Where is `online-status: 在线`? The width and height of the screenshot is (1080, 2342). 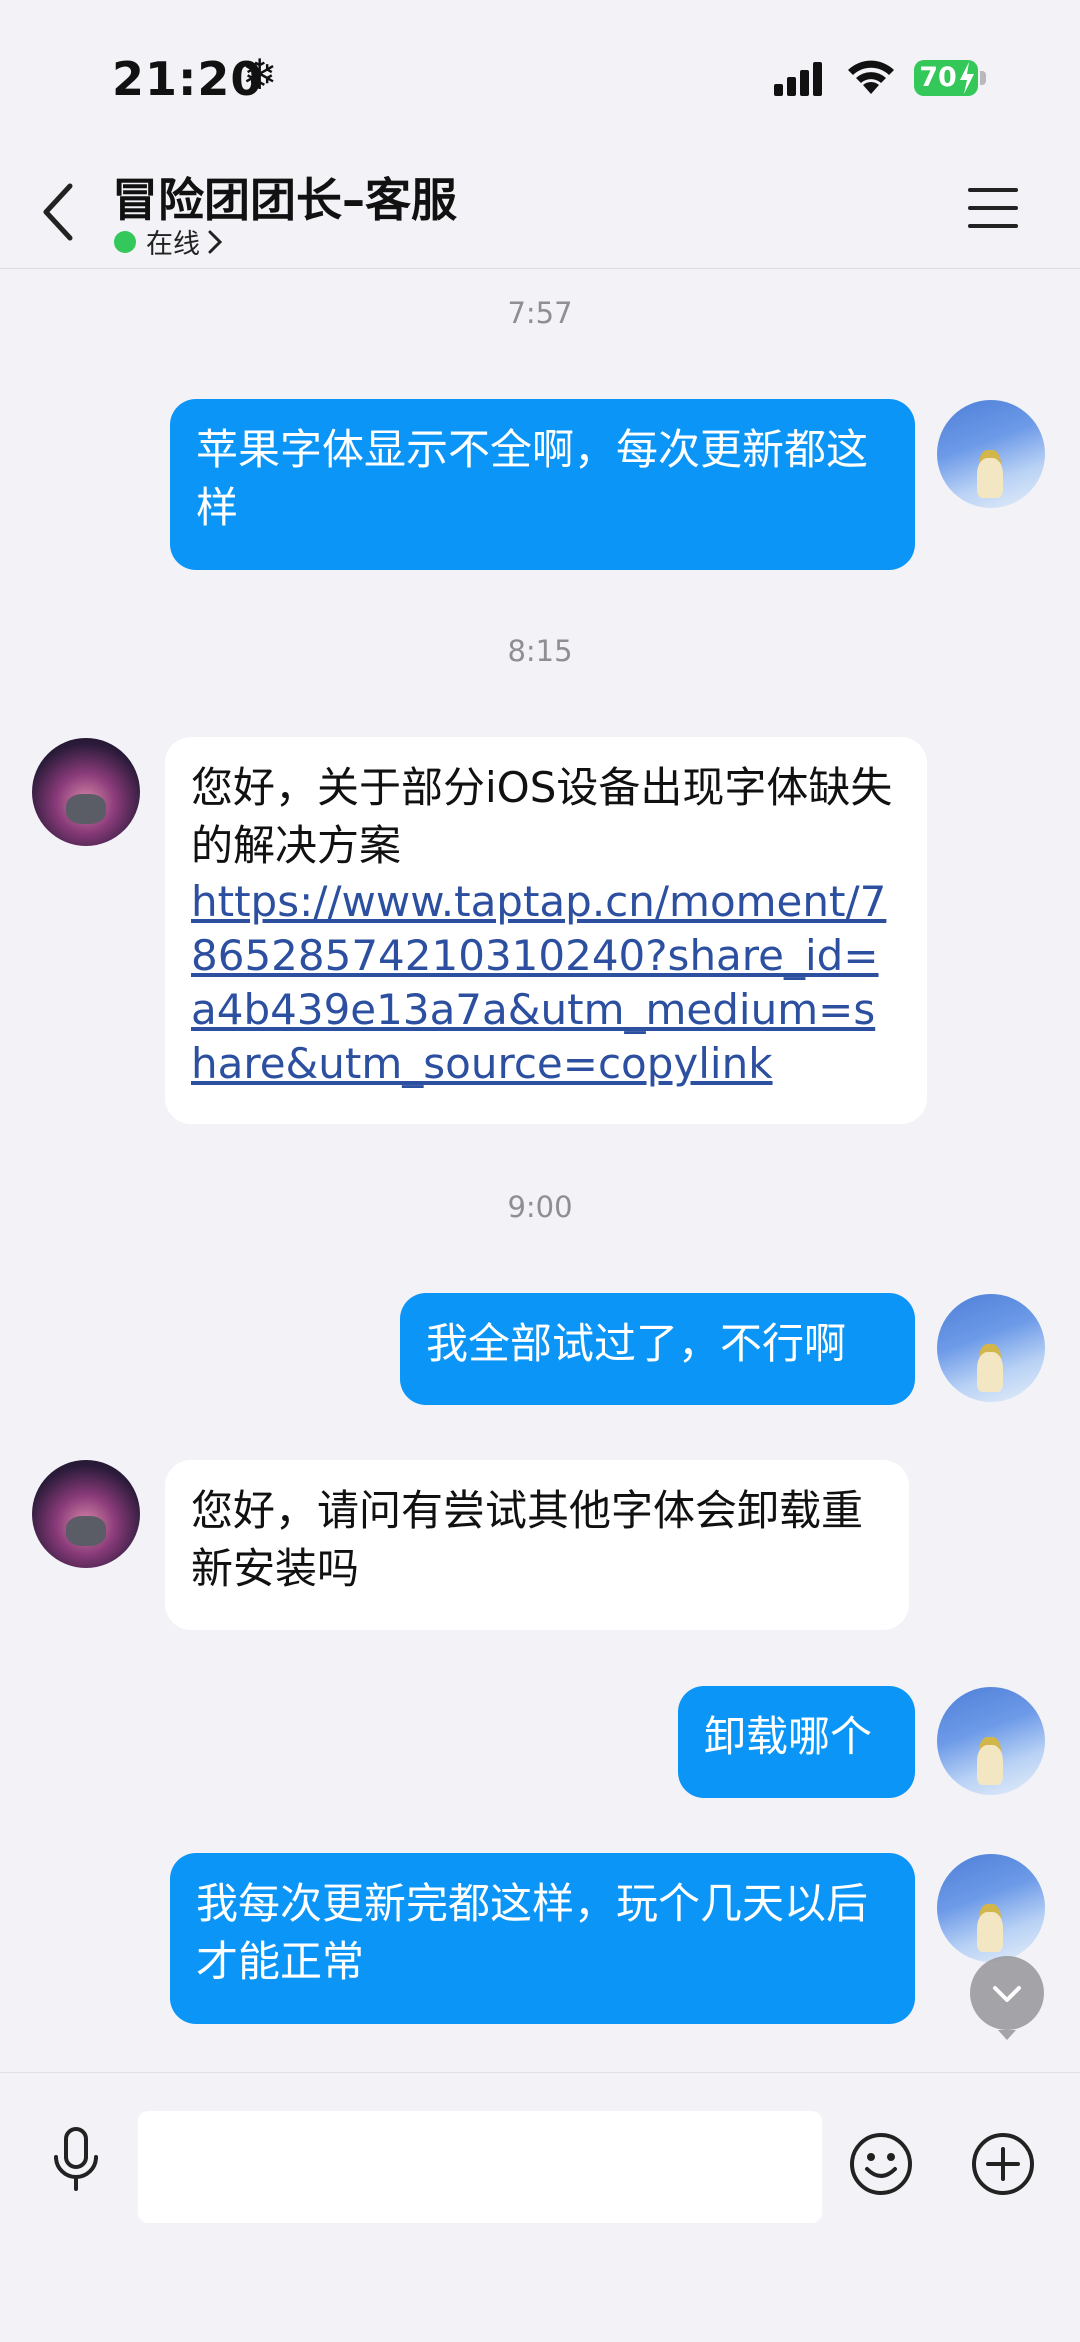 online-status: 在线 is located at coordinates (168, 241).